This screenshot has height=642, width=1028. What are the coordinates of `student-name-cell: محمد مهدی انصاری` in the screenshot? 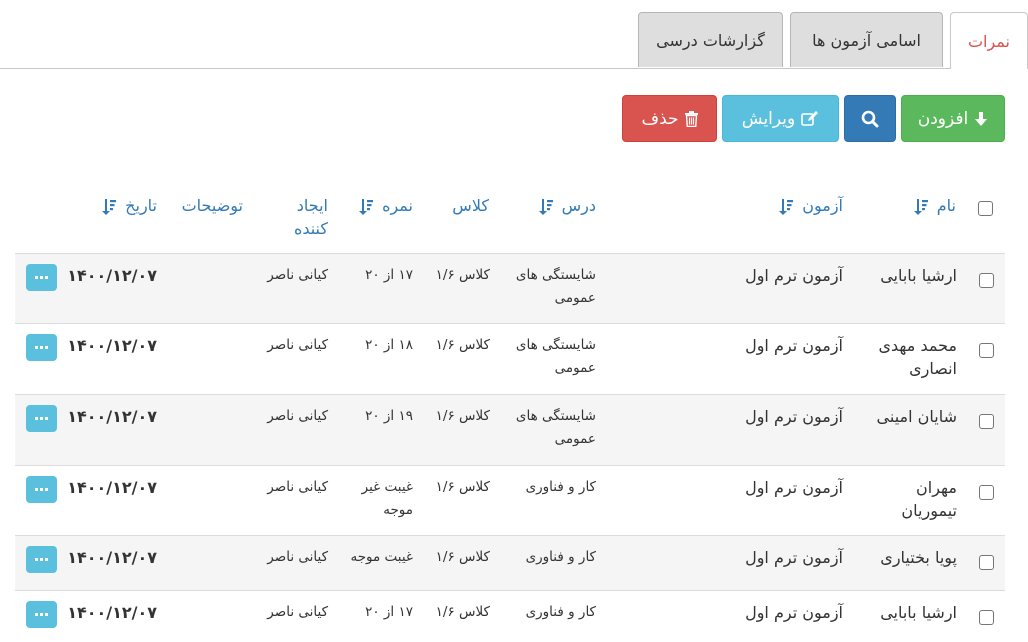 It's located at (918, 357).